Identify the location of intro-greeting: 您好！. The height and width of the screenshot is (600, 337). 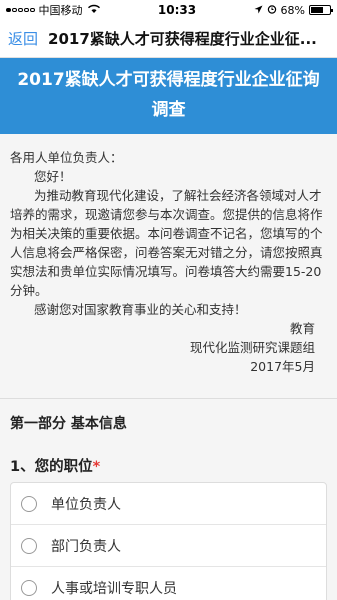
(53, 176).